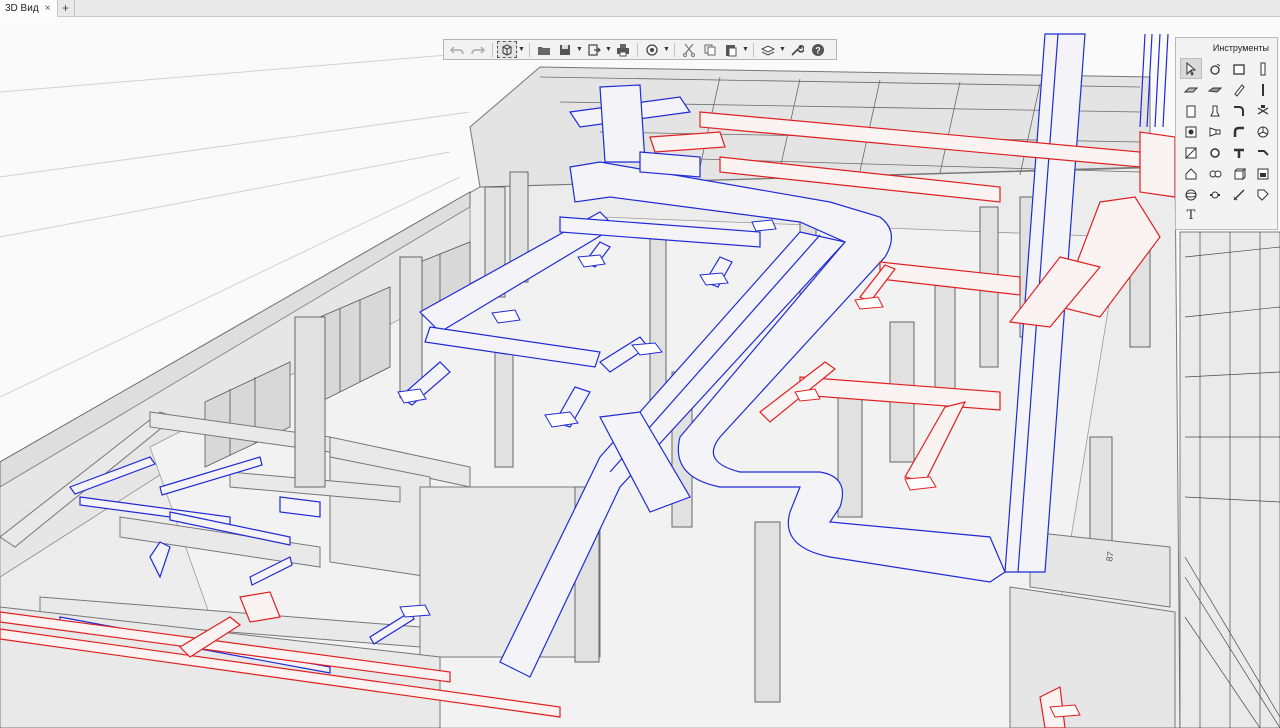  I want to click on fan-icon, so click(1263, 131).